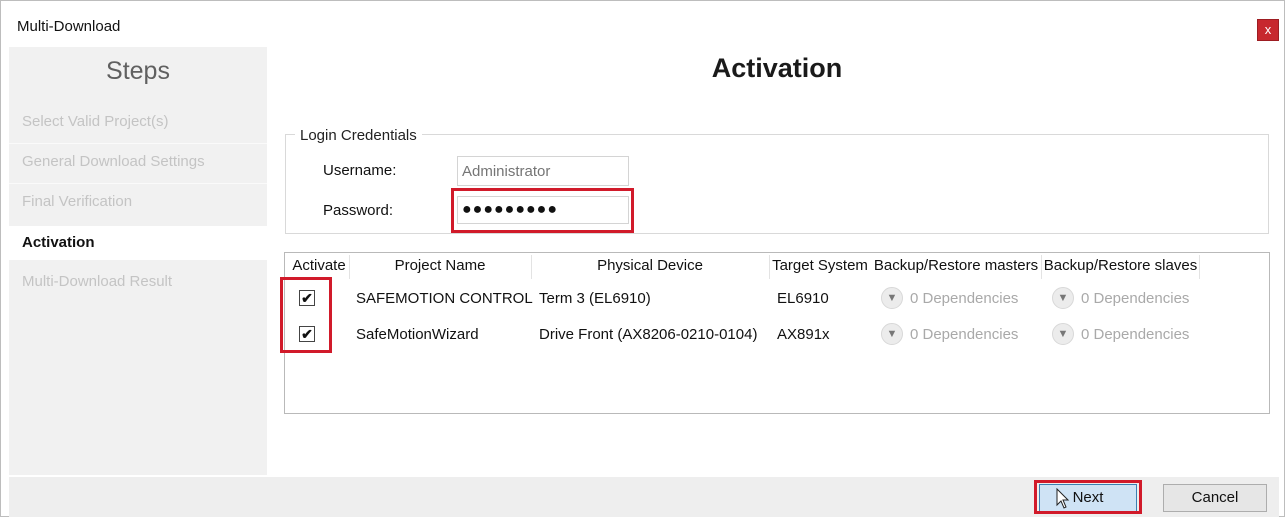  Describe the element at coordinates (803, 334) in the screenshot. I see `target-system-cell: AX891x` at that location.